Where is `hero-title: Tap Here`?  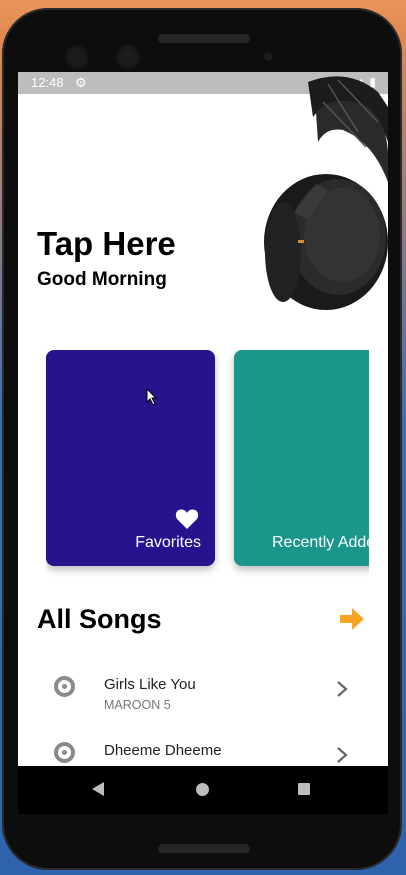
hero-title: Tap Here is located at coordinates (106, 244).